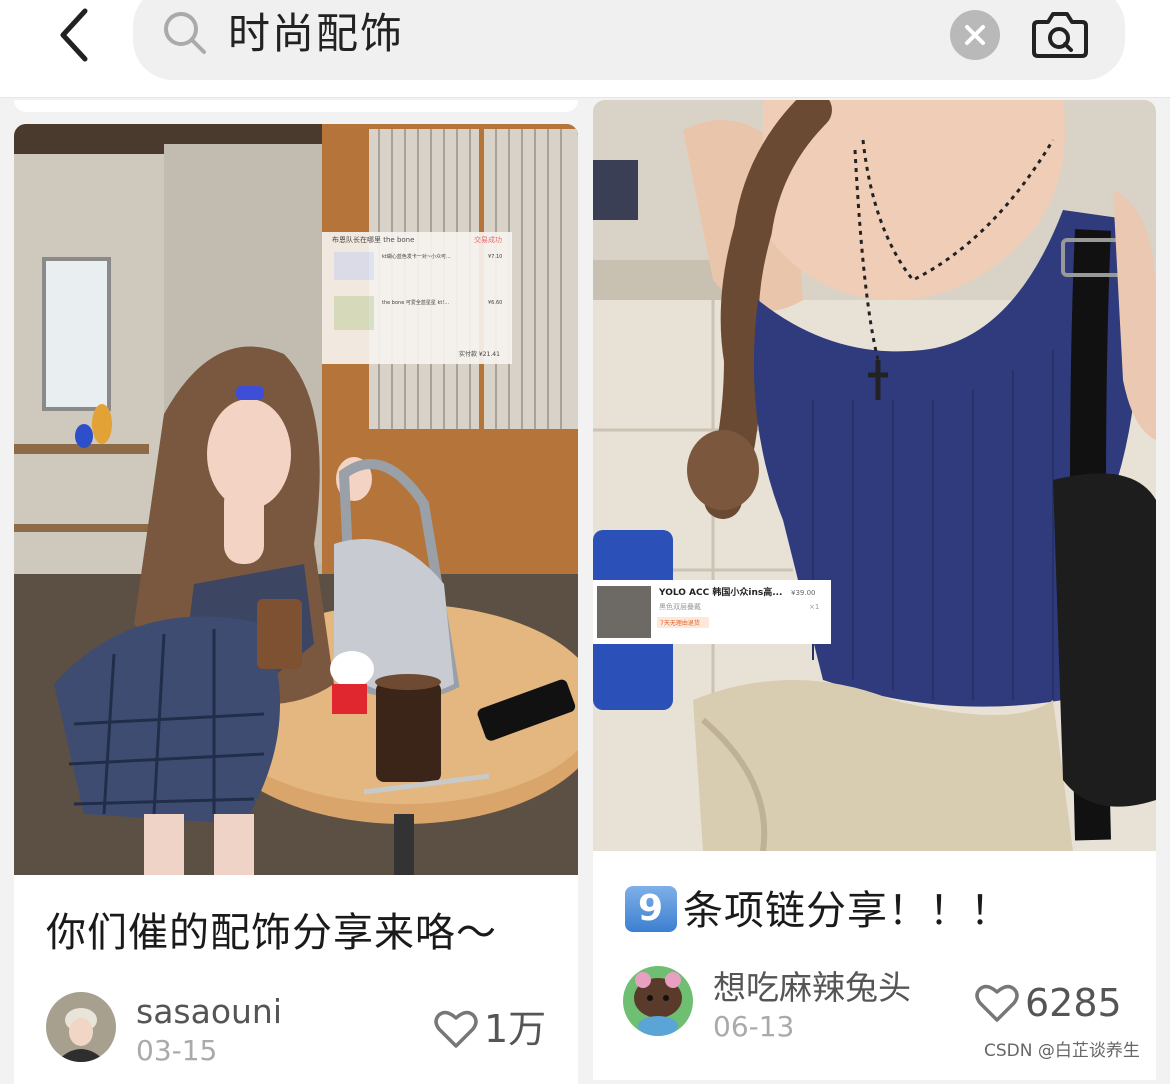 This screenshot has height=1084, width=1170. I want to click on like-button: 6285, so click(1048, 1003).